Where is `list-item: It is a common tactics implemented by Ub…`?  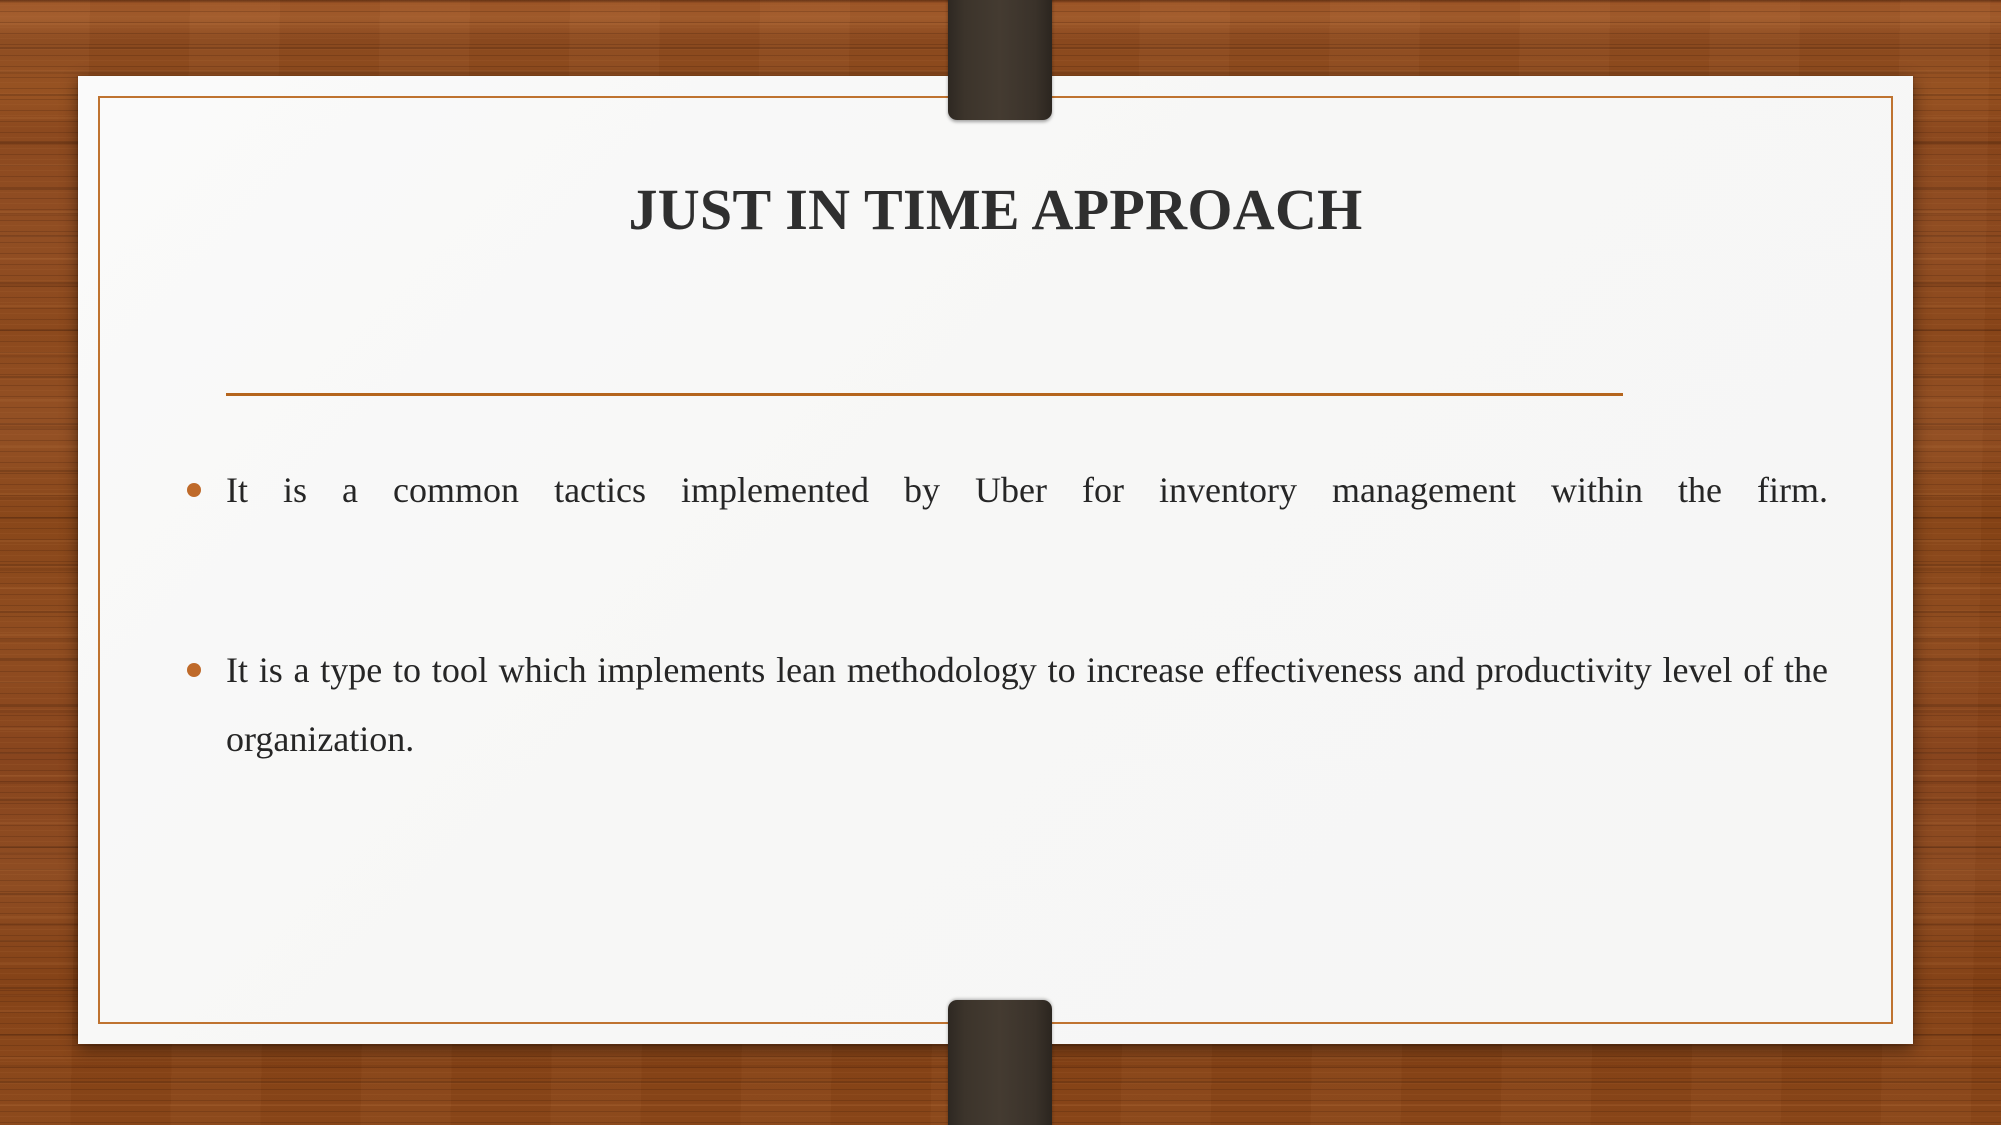
list-item: It is a common tactics implemented by Ub… is located at coordinates (1003, 525).